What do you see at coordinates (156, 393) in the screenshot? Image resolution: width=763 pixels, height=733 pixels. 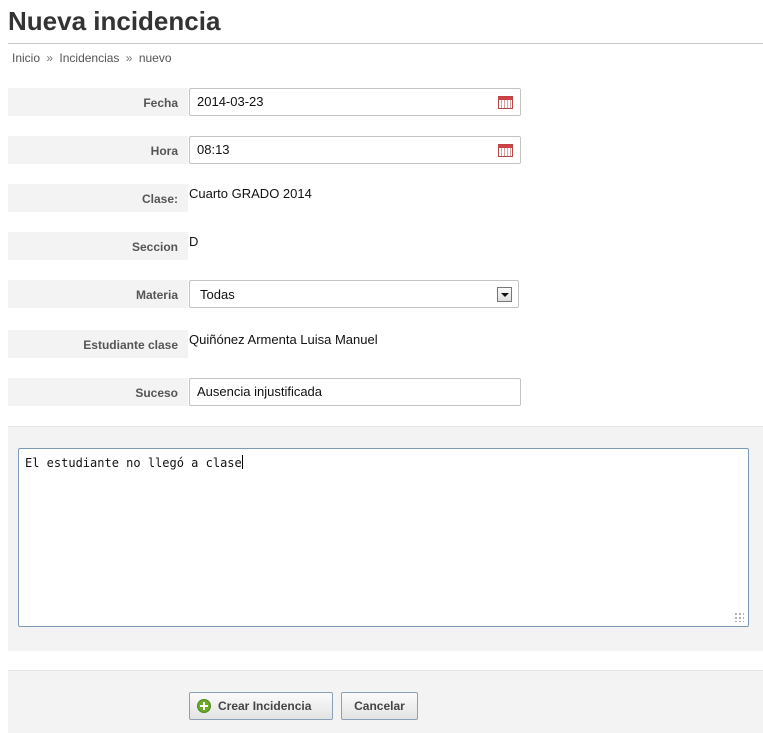 I see `suceso-label: Suceso` at bounding box center [156, 393].